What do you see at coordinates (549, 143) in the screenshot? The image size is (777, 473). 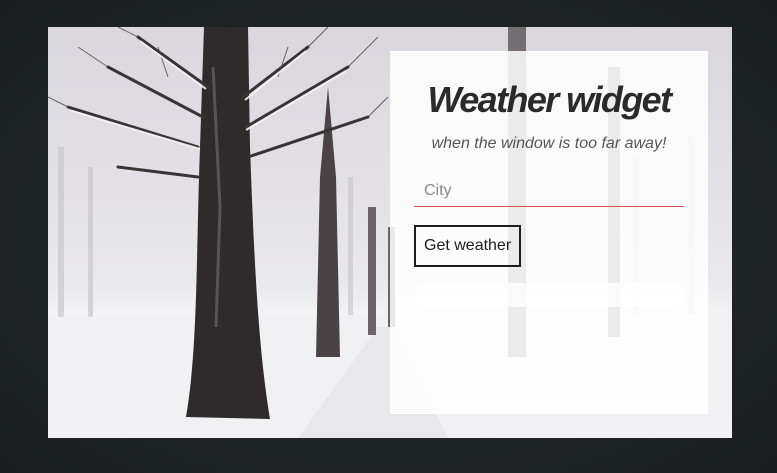 I see `widget-subtitle: when the window is too far away!` at bounding box center [549, 143].